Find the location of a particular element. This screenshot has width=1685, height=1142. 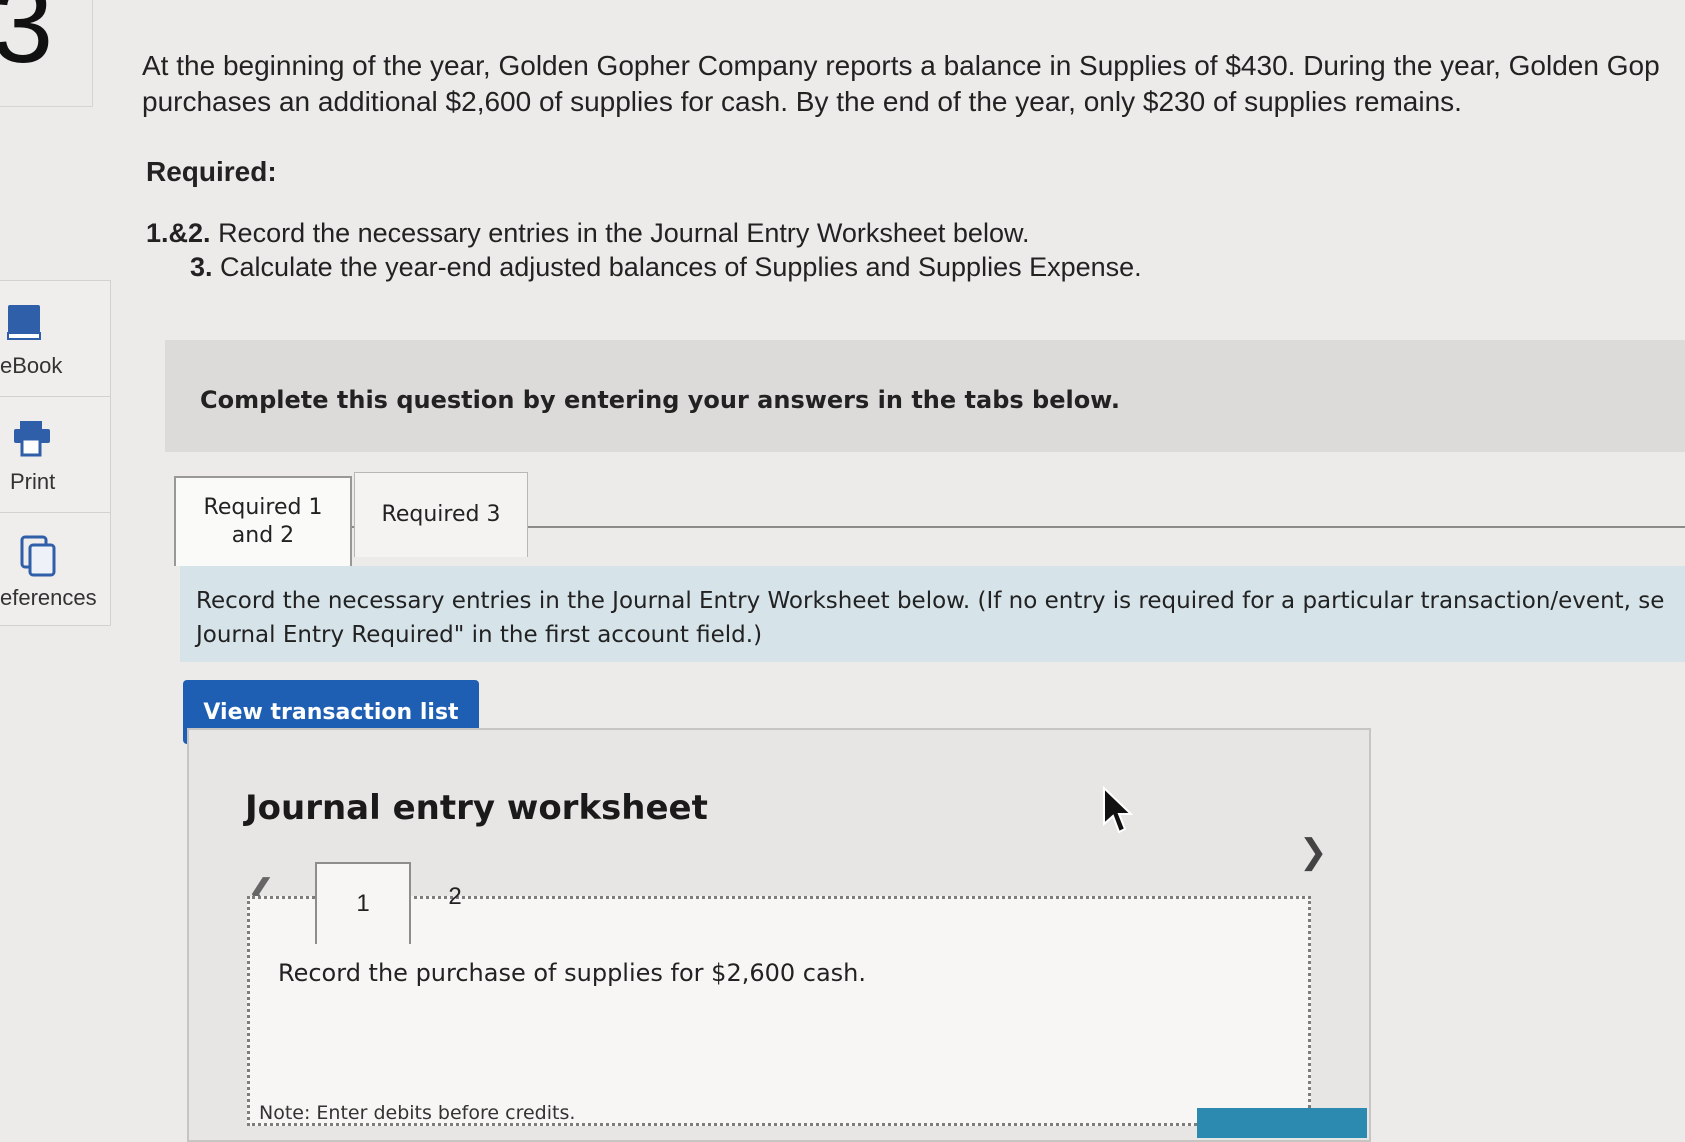

required-item-number: 3. is located at coordinates (201, 267).